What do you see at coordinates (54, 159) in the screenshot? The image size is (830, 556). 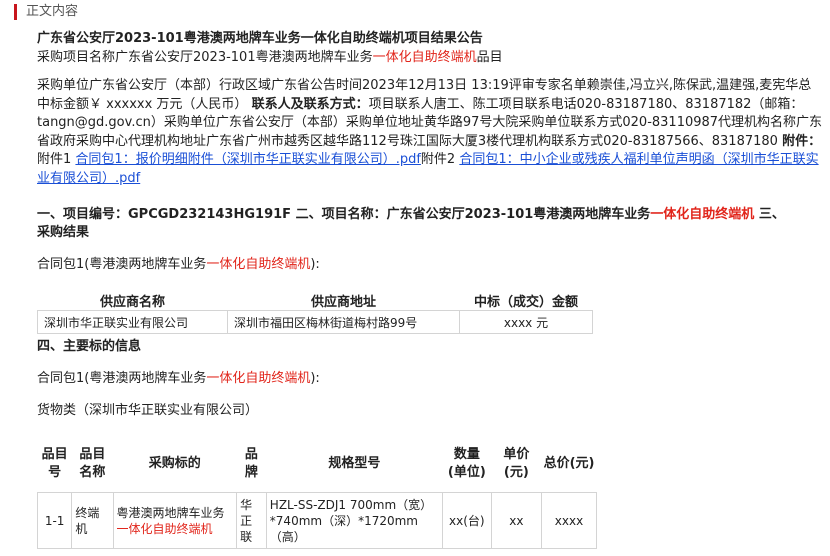 I see `attachment1-prefix: 附件1` at bounding box center [54, 159].